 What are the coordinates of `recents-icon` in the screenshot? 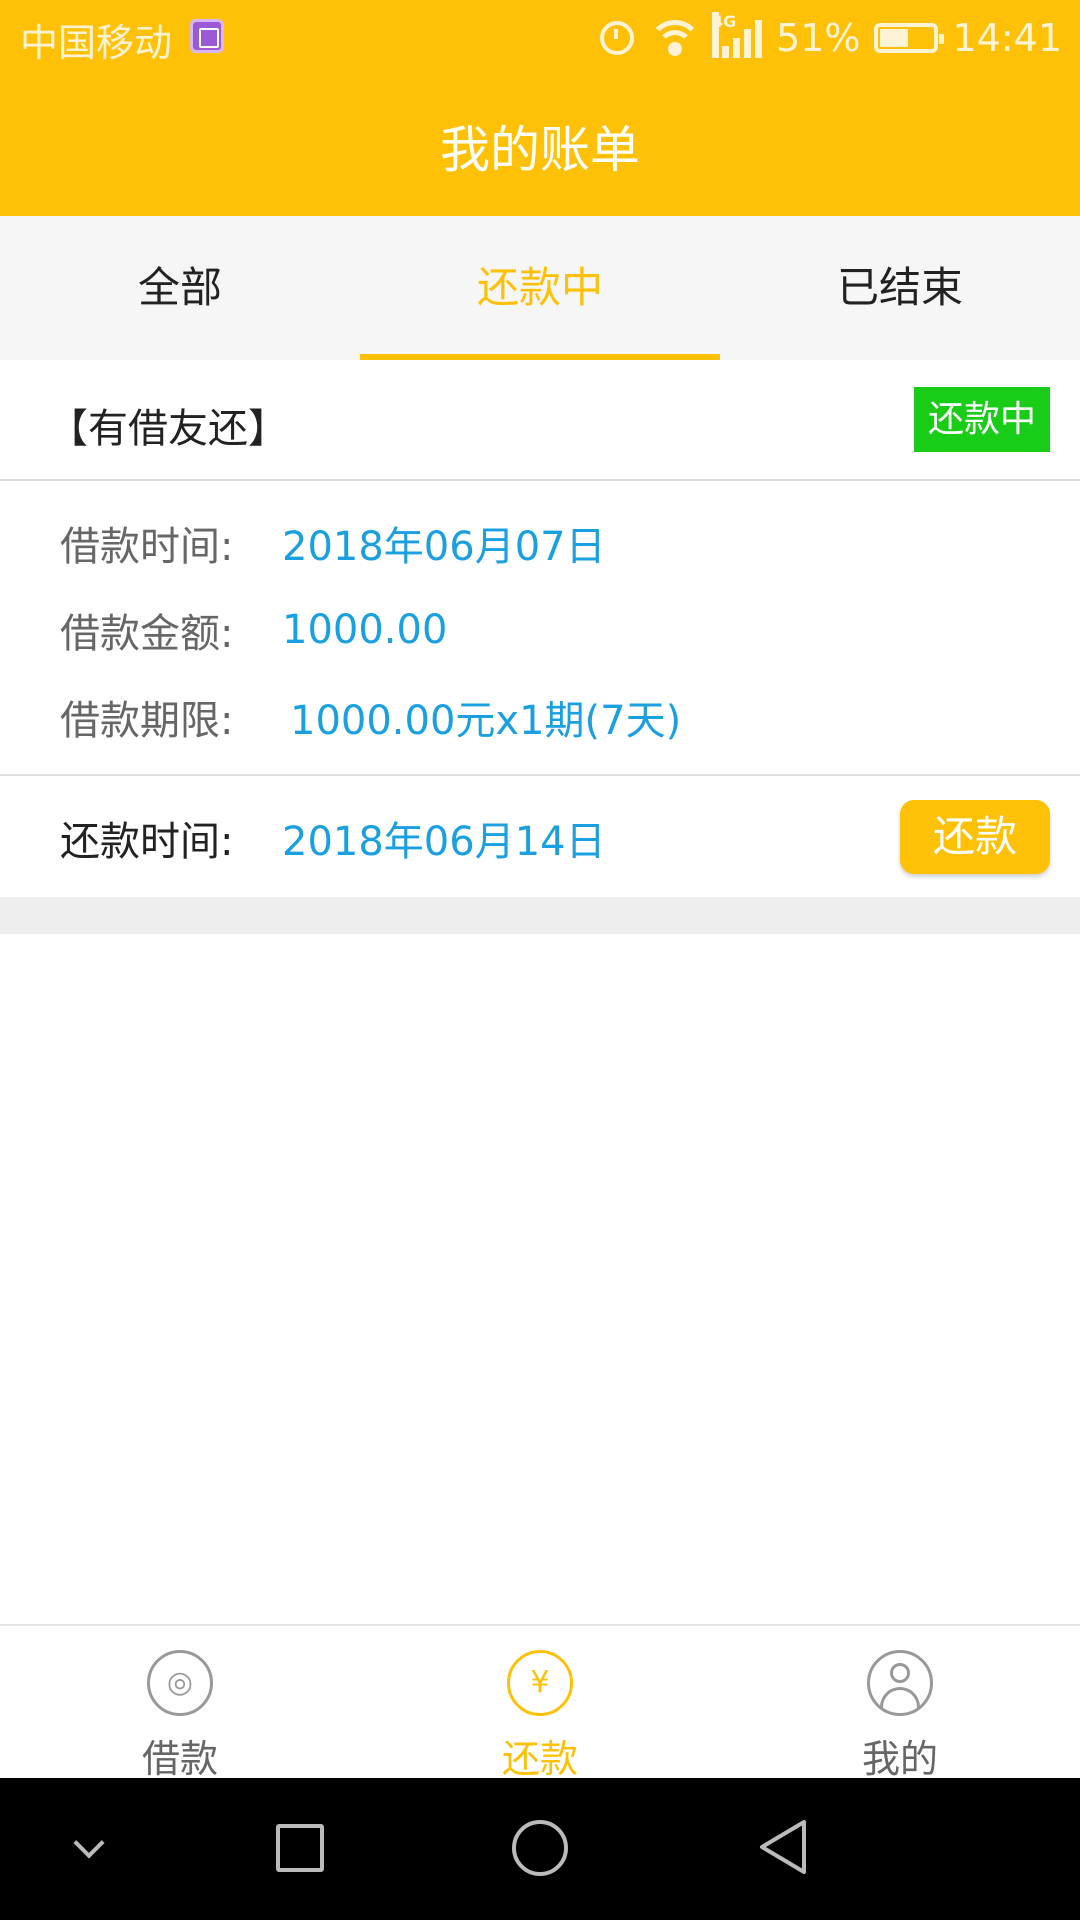 It's located at (300, 1848).